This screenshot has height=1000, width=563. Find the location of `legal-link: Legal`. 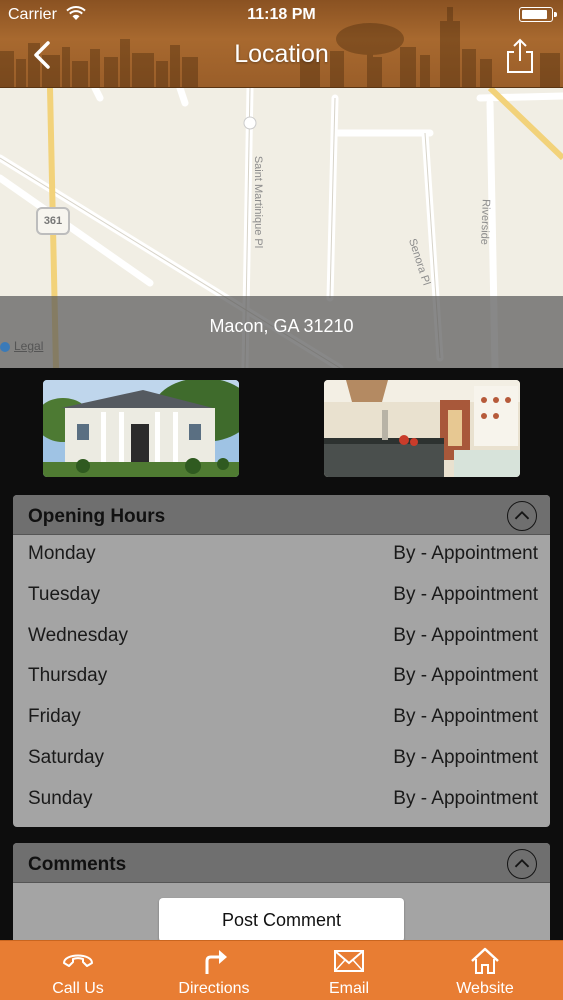

legal-link: Legal is located at coordinates (28, 346).